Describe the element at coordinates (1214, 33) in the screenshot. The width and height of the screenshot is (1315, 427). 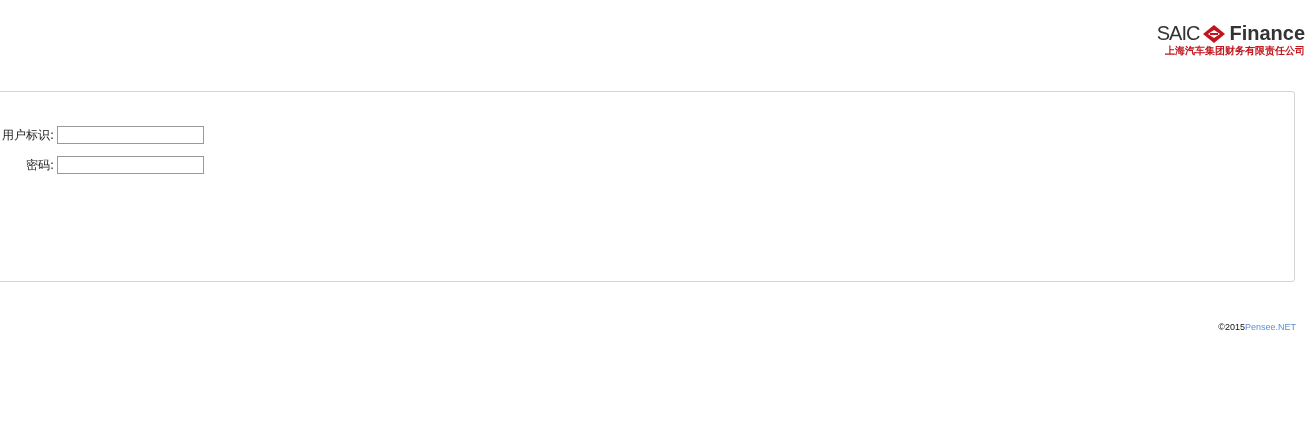
I see `logo-icon` at that location.